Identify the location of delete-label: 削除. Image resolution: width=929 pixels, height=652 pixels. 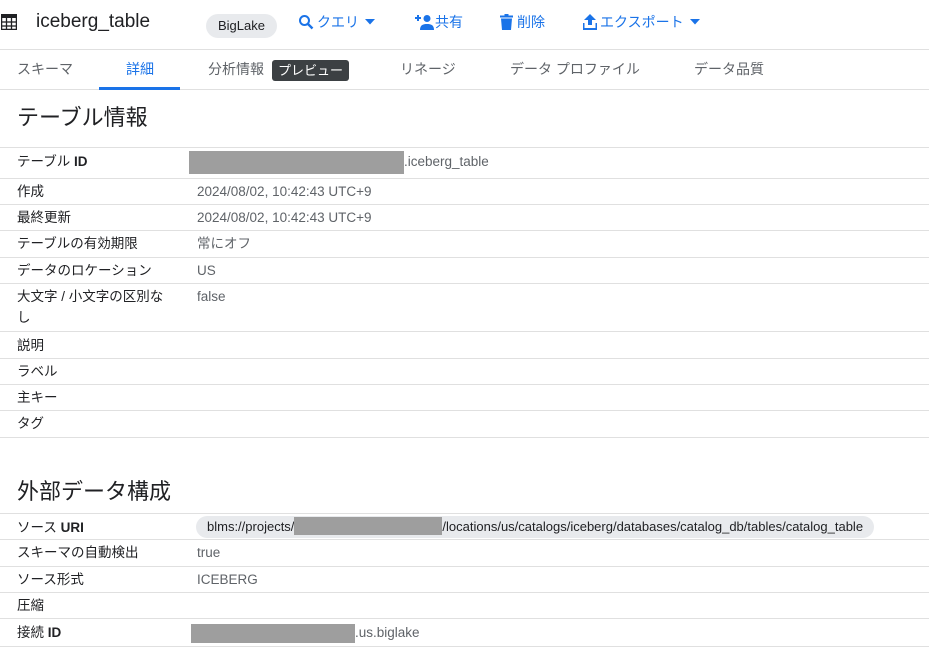
(531, 22).